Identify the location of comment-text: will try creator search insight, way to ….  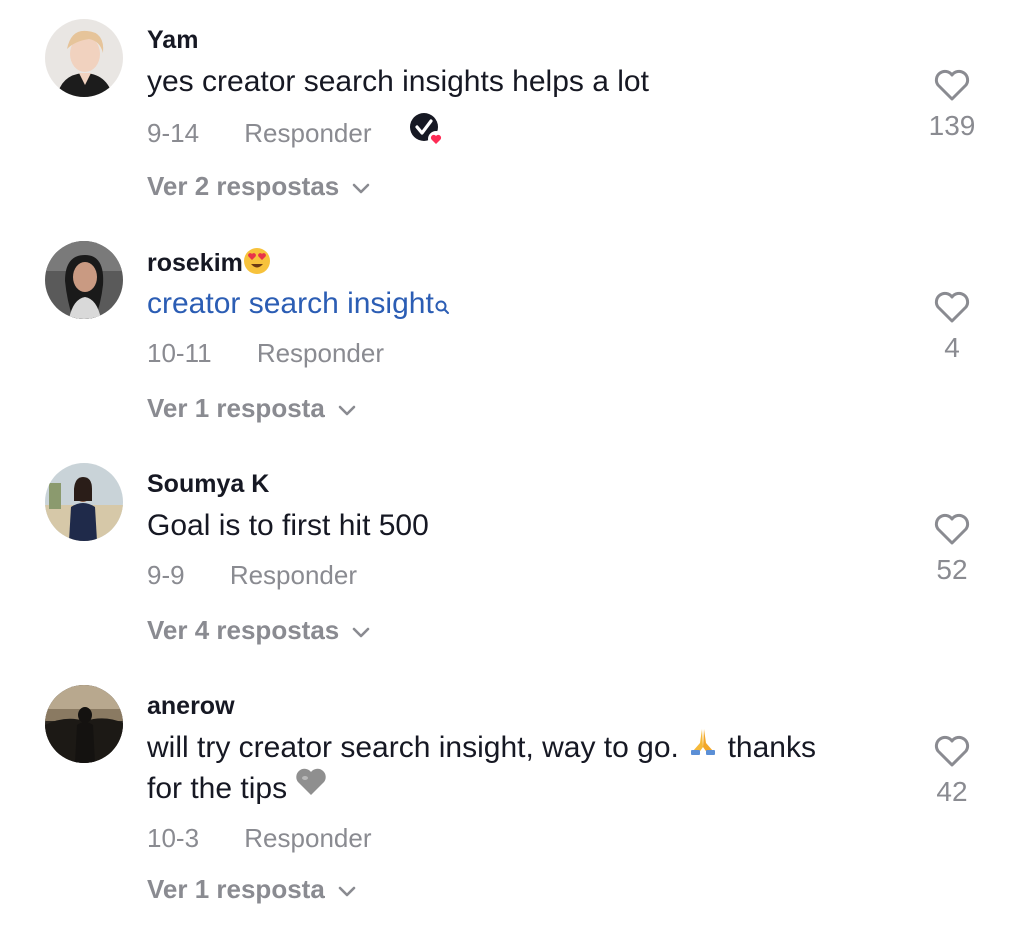
(517, 768).